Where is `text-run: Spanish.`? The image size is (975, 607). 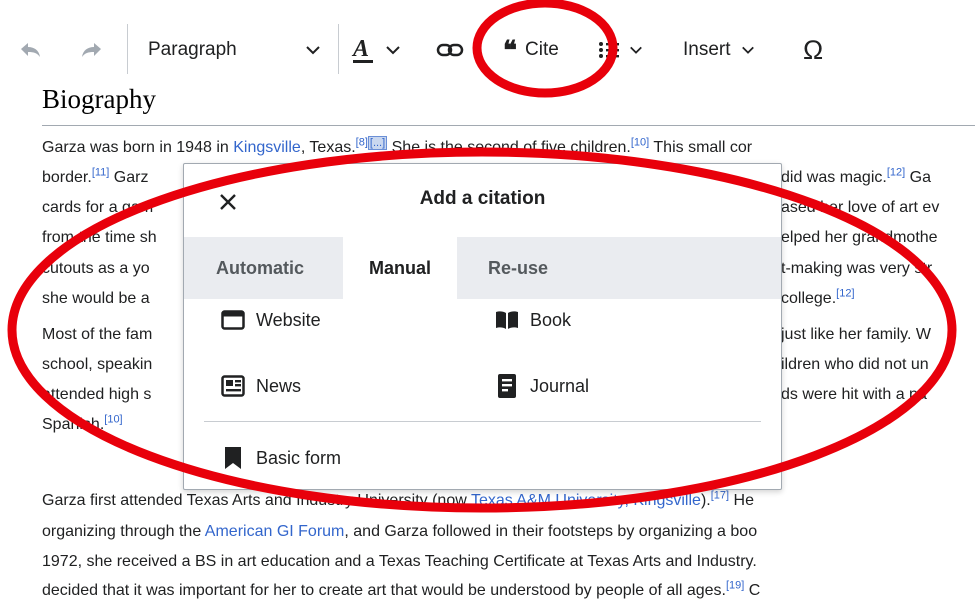
text-run: Spanish. is located at coordinates (73, 424).